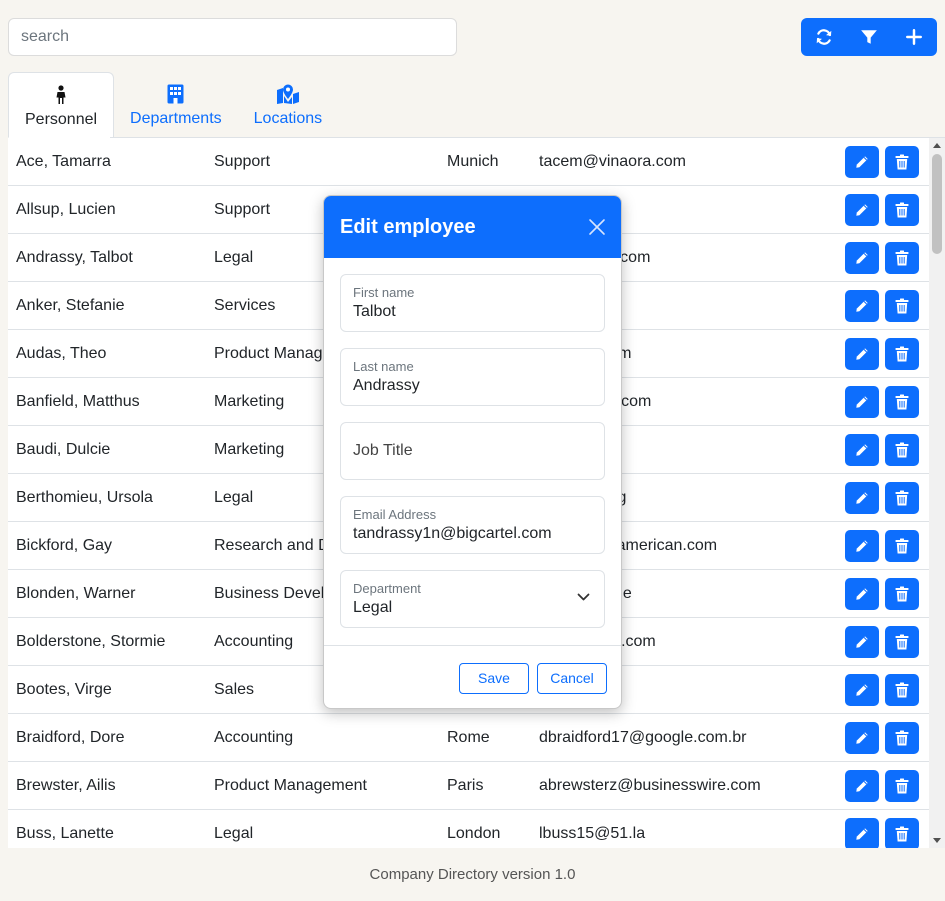  I want to click on scroll-up-icon, so click(937, 145).